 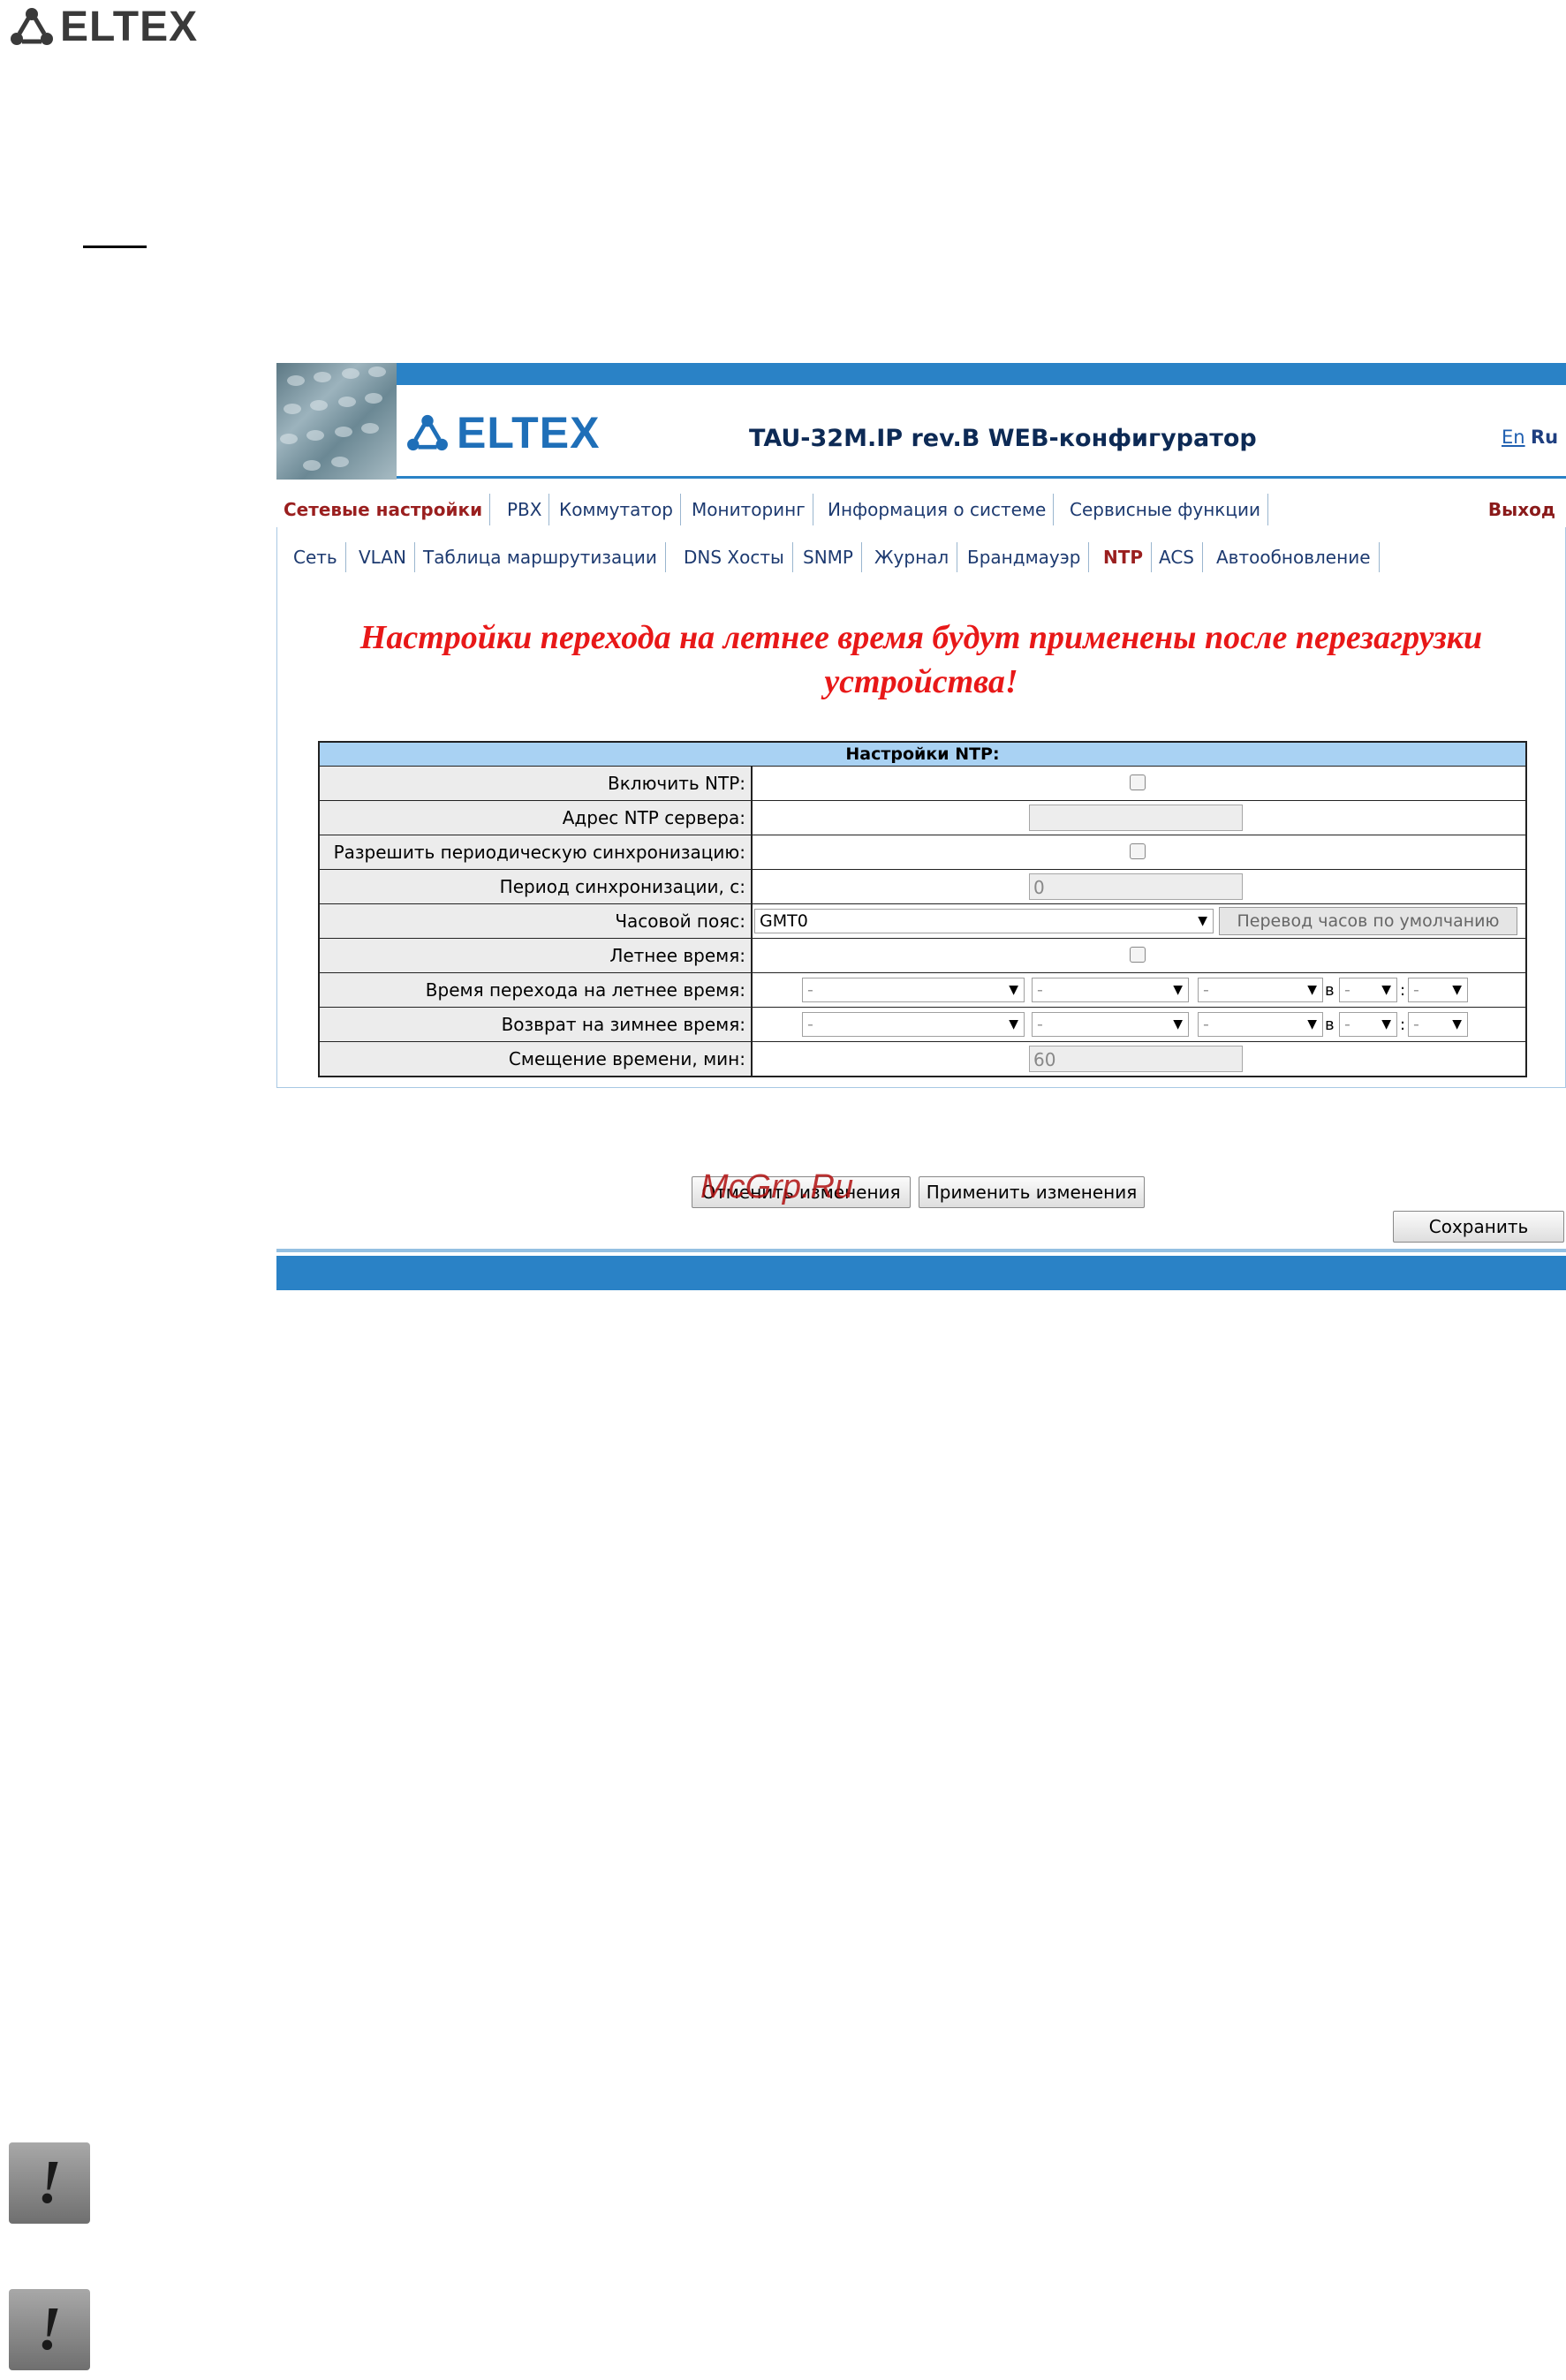 I want to click on subtab-vlan: VLAN, so click(x=383, y=557).